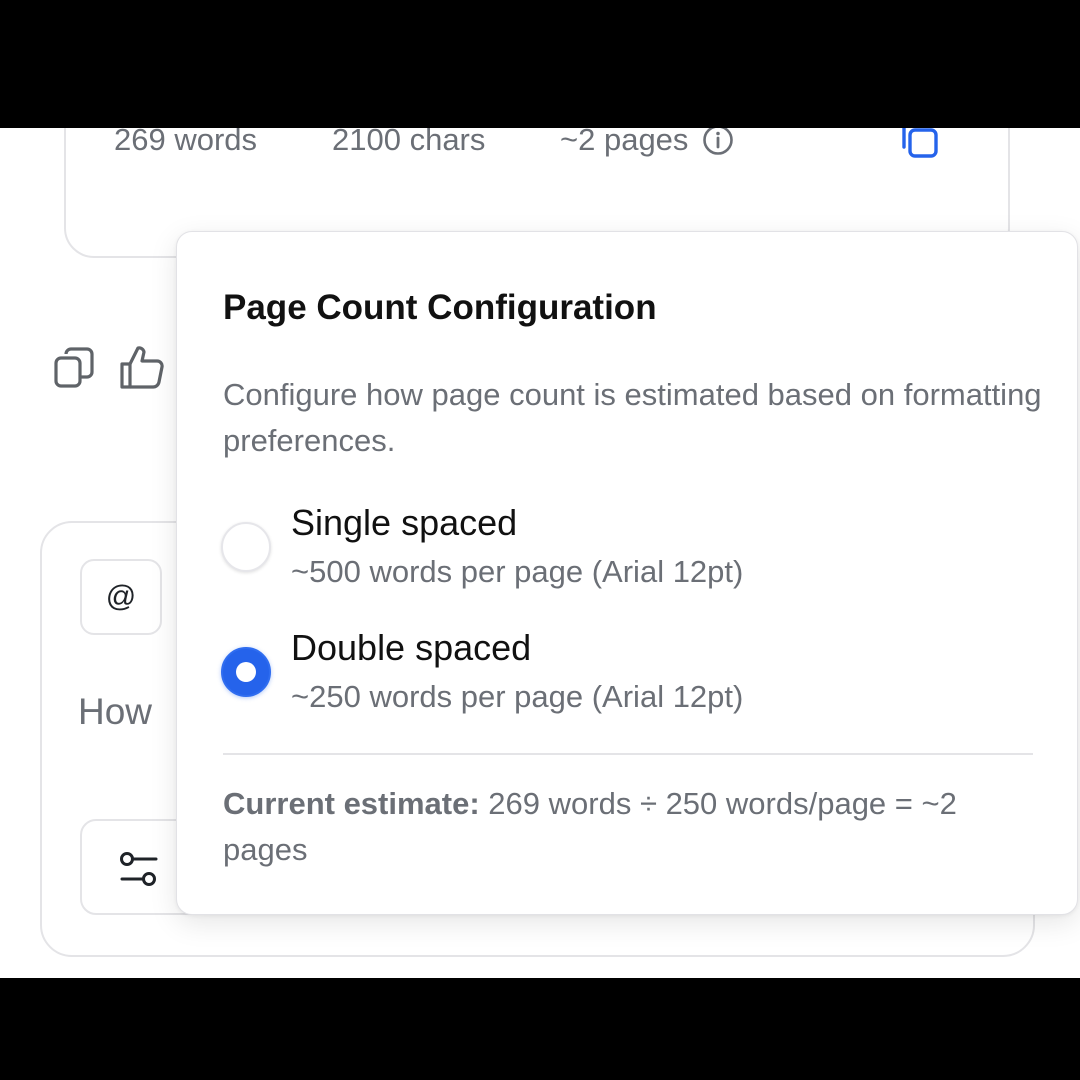 This screenshot has height=1080, width=1080. What do you see at coordinates (411, 647) in the screenshot?
I see `option-label: Double spaced` at bounding box center [411, 647].